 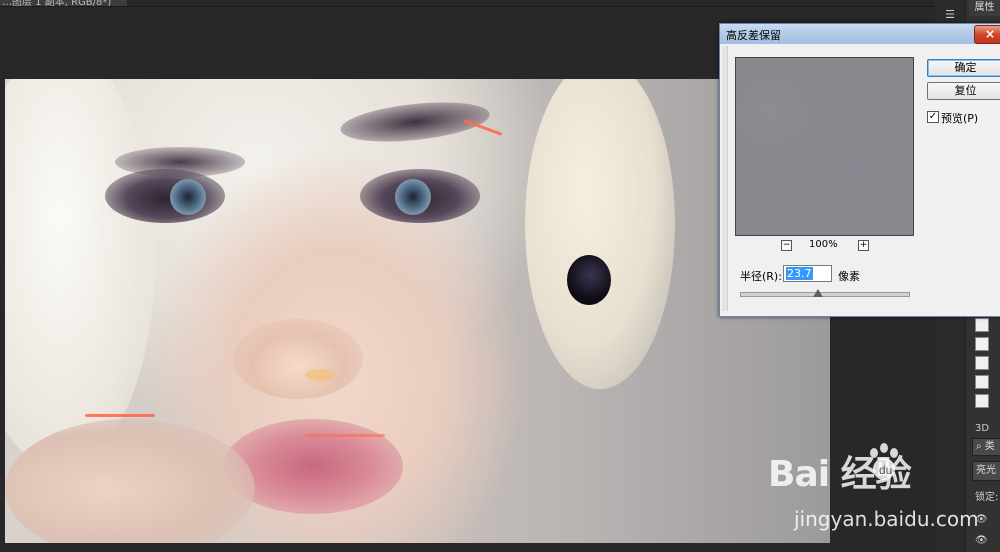 I want to click on tab-properties: 属性, so click(x=984, y=8).